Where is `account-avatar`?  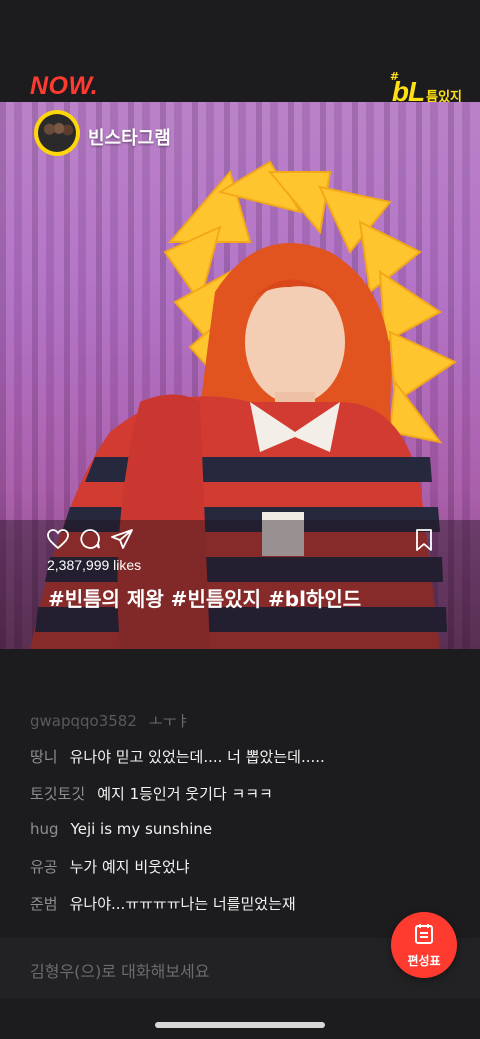
account-avatar is located at coordinates (57, 133).